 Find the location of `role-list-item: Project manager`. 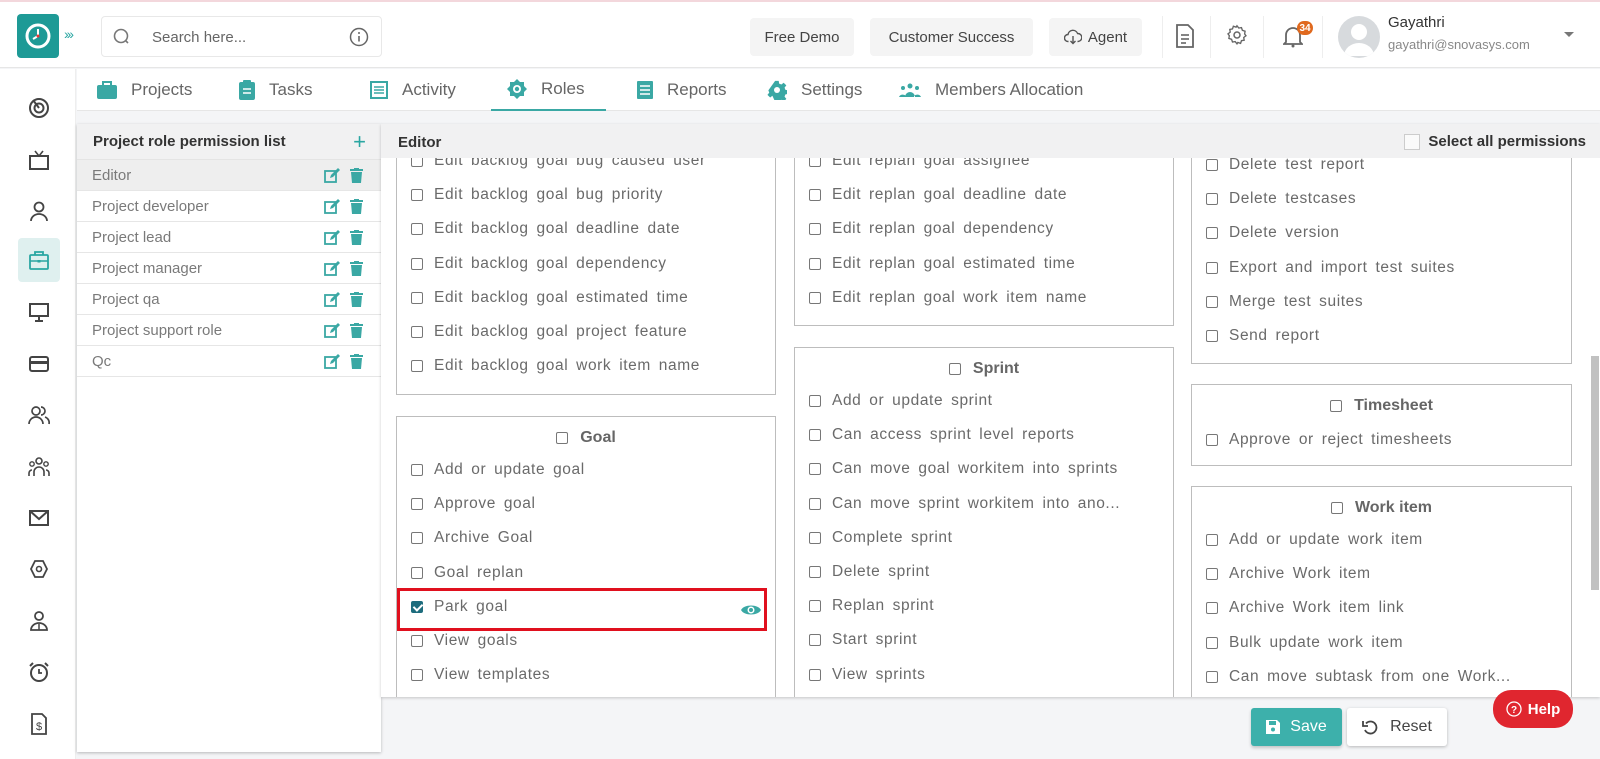

role-list-item: Project manager is located at coordinates (229, 268).